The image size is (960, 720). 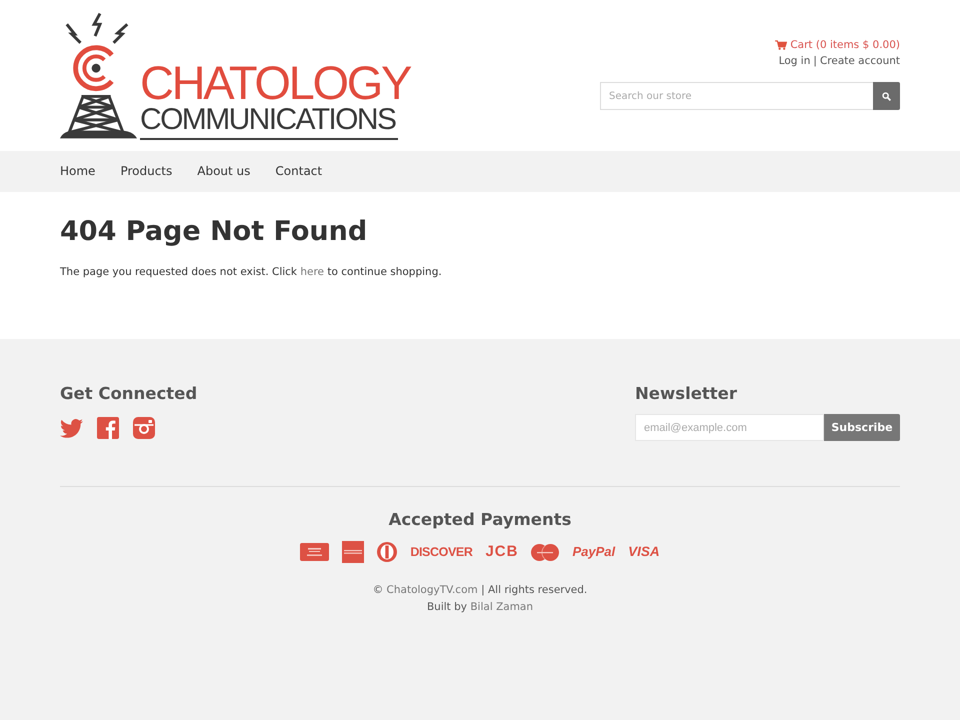 I want to click on nav-link: Contact, so click(x=298, y=171).